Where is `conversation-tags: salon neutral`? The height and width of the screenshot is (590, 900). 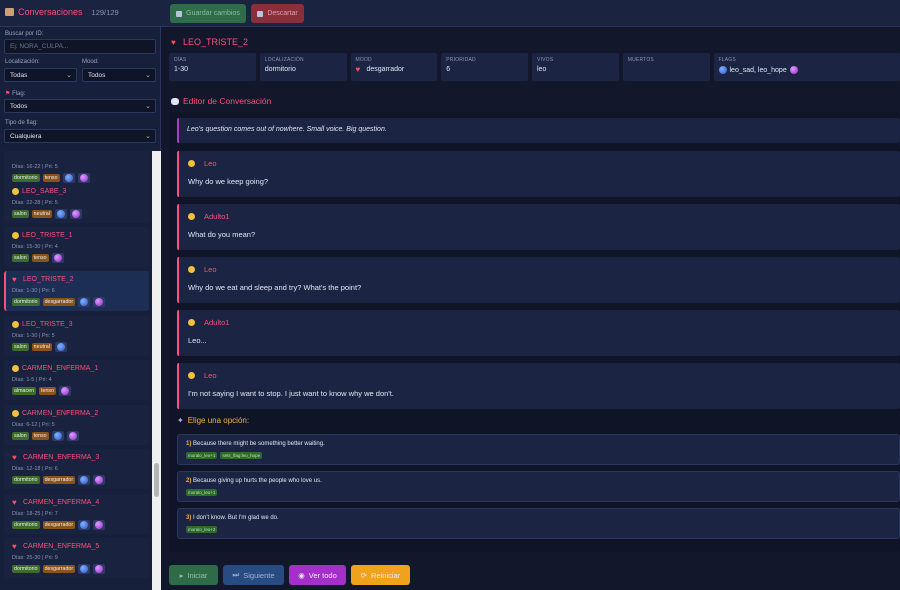
conversation-tags: salon neutral is located at coordinates (47, 214).